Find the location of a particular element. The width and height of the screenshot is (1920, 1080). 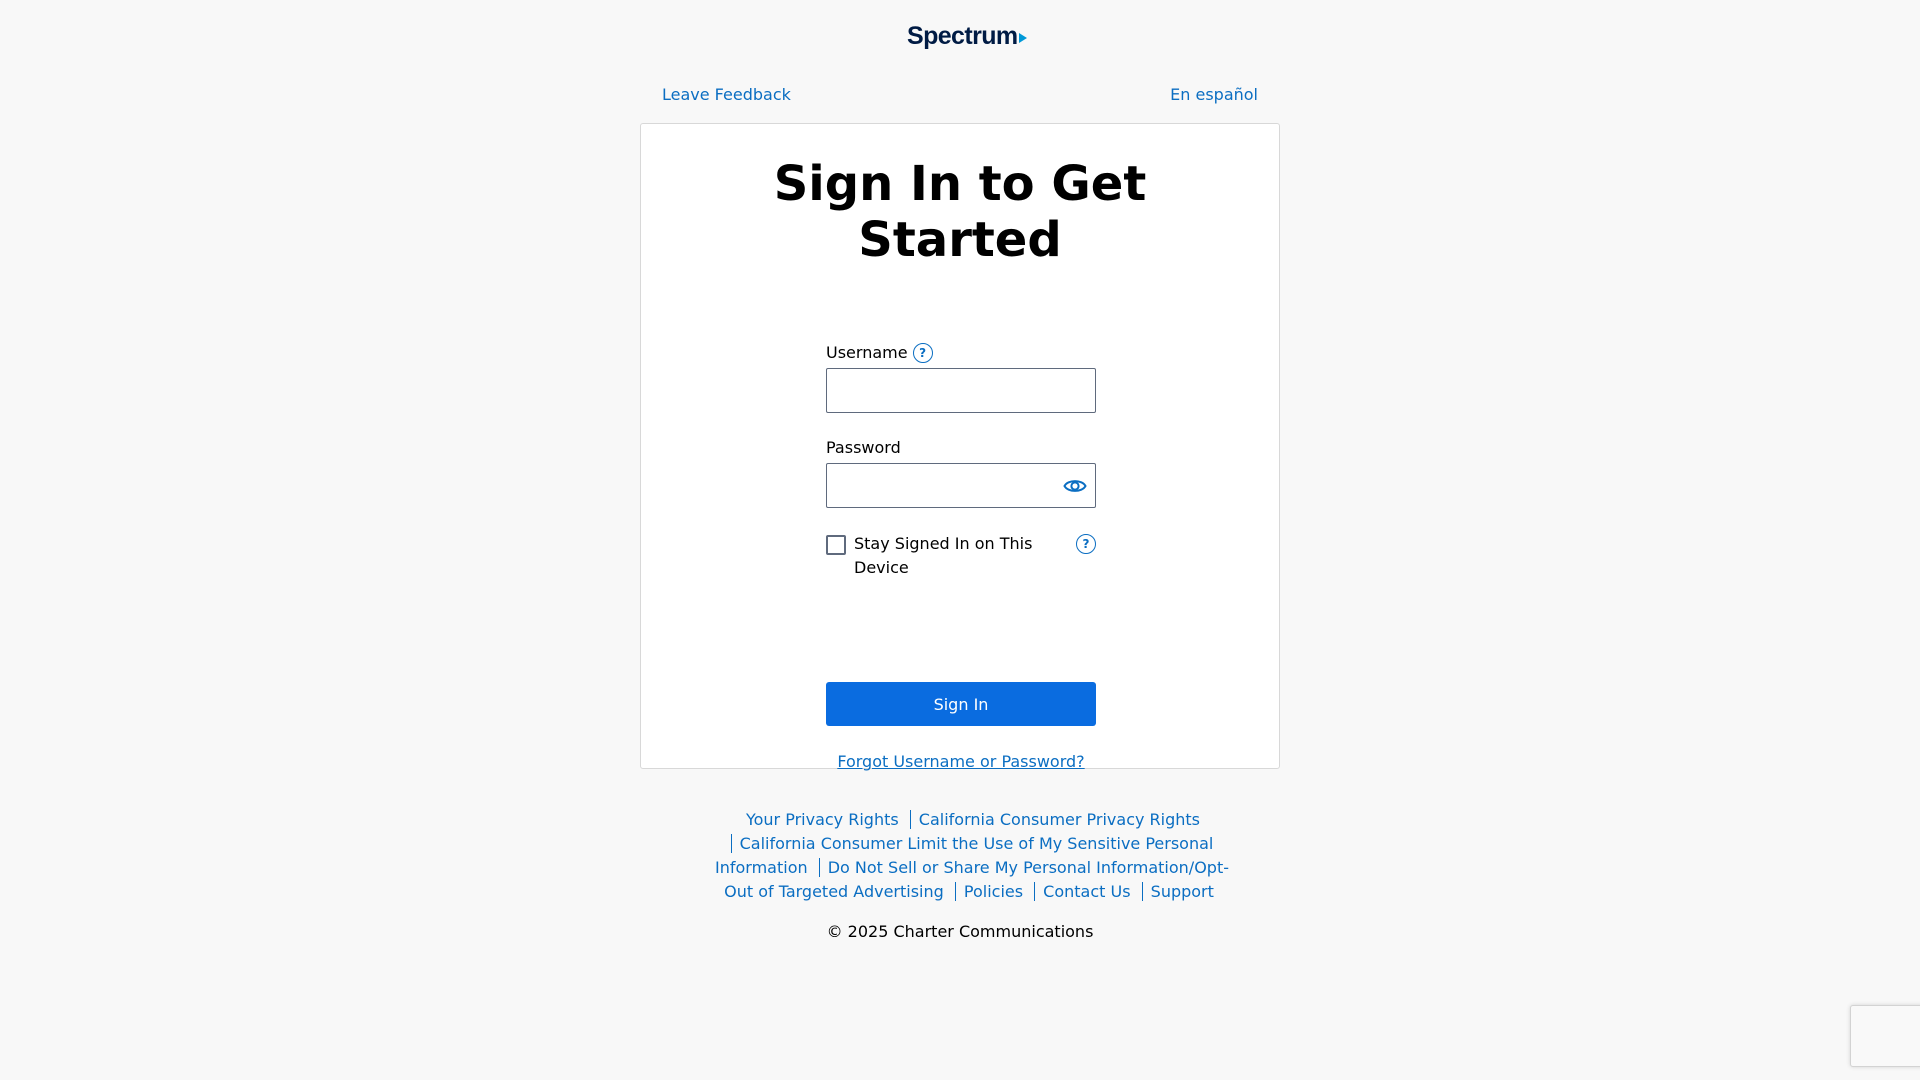

spectrum-logo: Spectrum is located at coordinates (967, 36).